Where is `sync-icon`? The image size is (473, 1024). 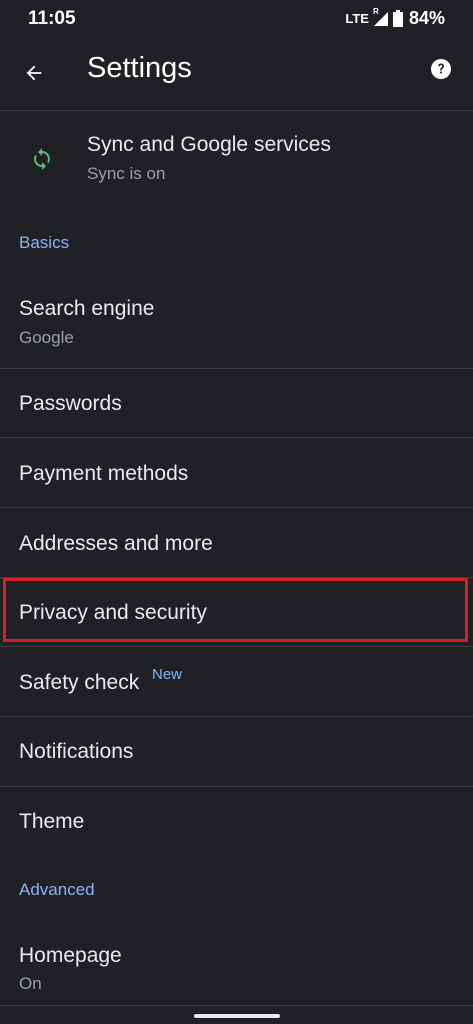 sync-icon is located at coordinates (42, 159).